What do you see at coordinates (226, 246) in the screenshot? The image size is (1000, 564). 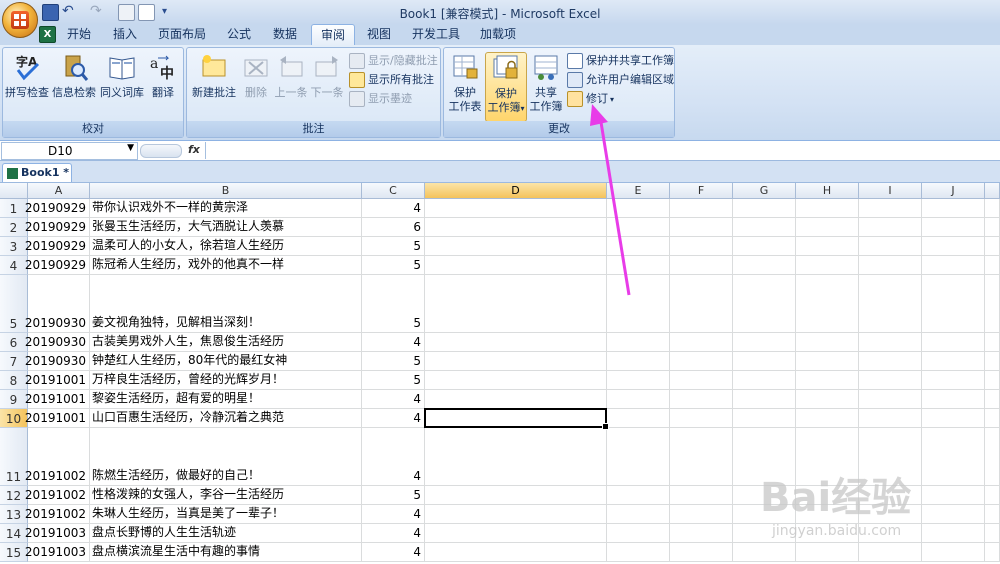 I see `cell-b3: 温柔可人的小女人，徐若瑄人生经历` at bounding box center [226, 246].